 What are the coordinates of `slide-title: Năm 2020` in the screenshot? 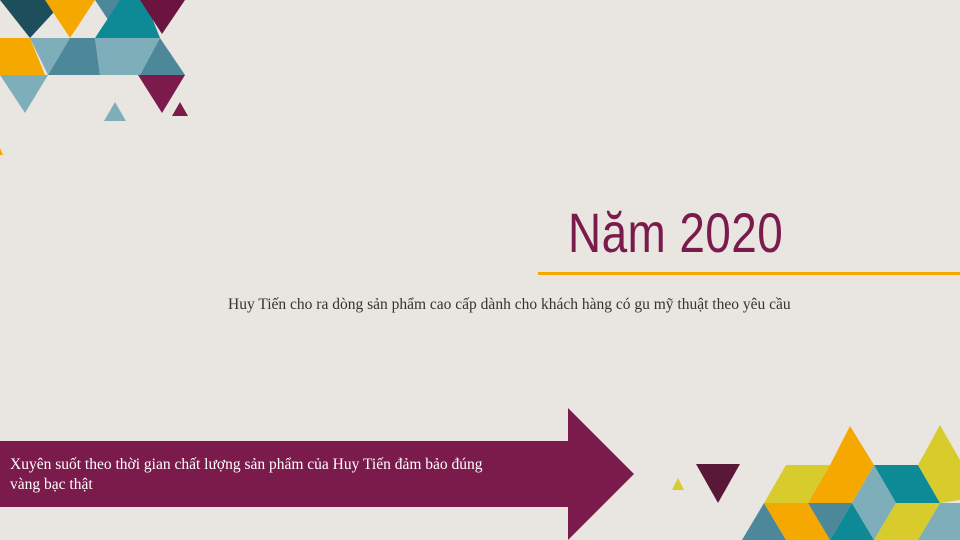 It's located at (676, 232).